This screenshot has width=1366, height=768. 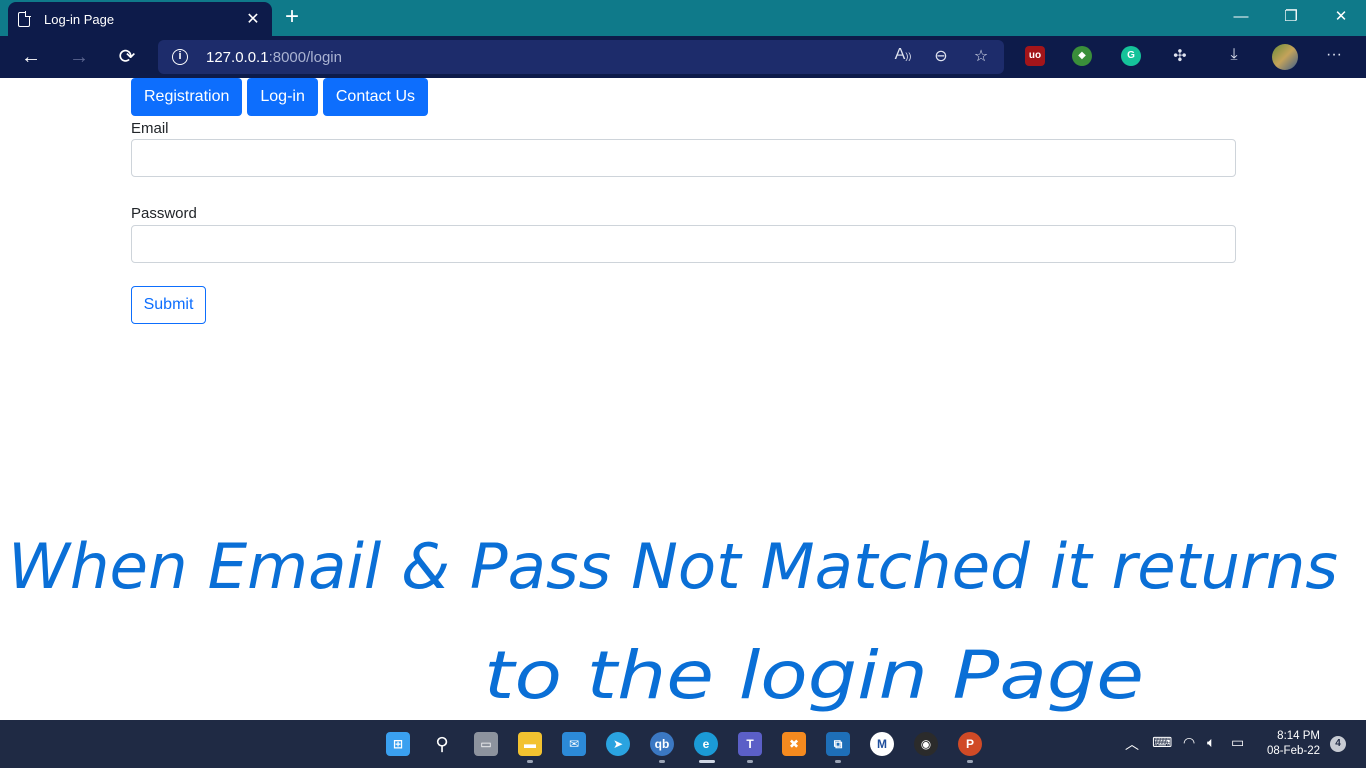 What do you see at coordinates (673, 566) in the screenshot?
I see `annotation-line-1: When Email & Pass Not Matched it returns` at bounding box center [673, 566].